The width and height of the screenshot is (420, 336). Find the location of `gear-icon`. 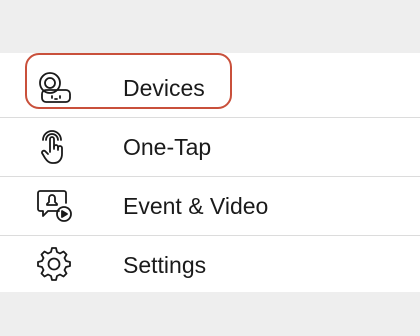

gear-icon is located at coordinates (54, 264).